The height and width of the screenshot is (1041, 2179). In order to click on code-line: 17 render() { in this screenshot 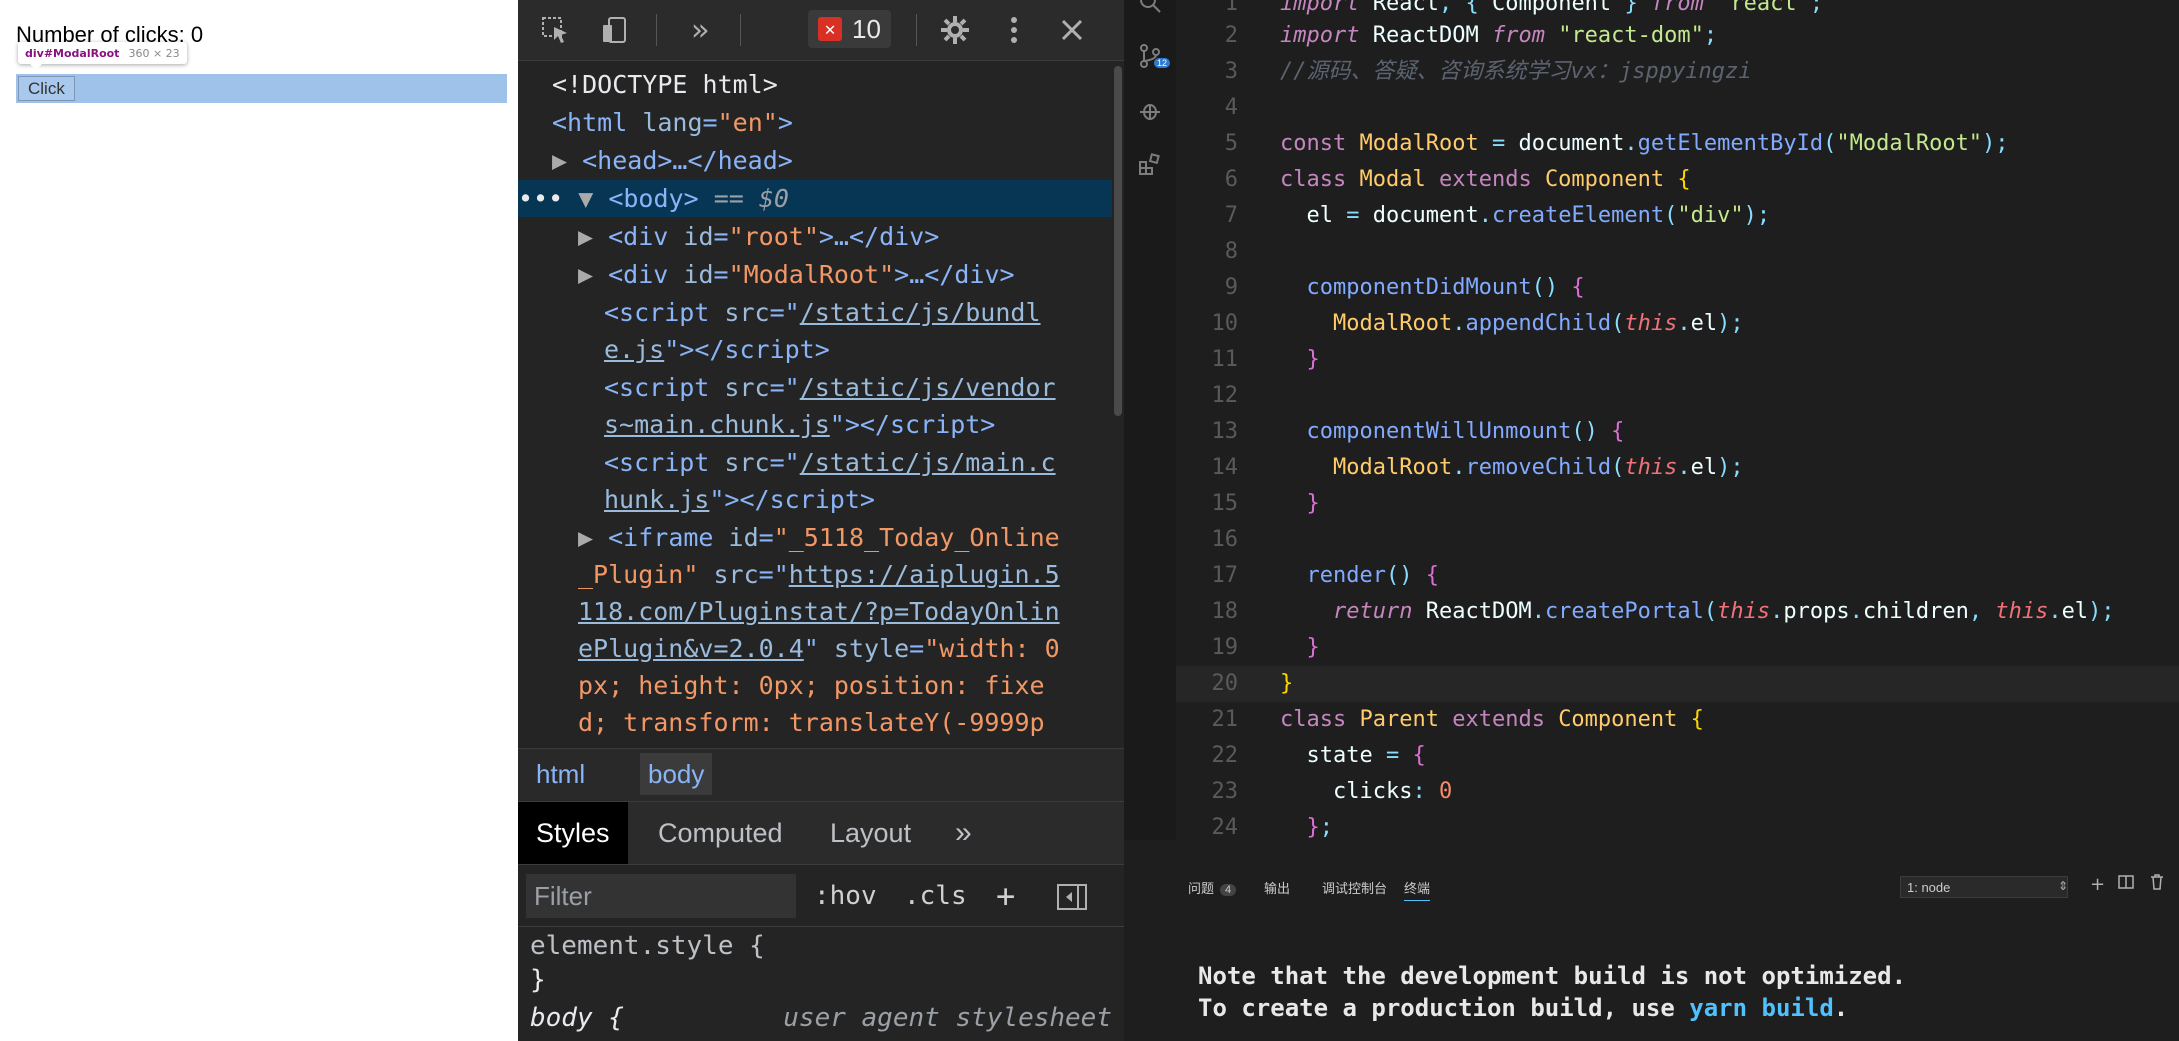, I will do `click(1325, 575)`.